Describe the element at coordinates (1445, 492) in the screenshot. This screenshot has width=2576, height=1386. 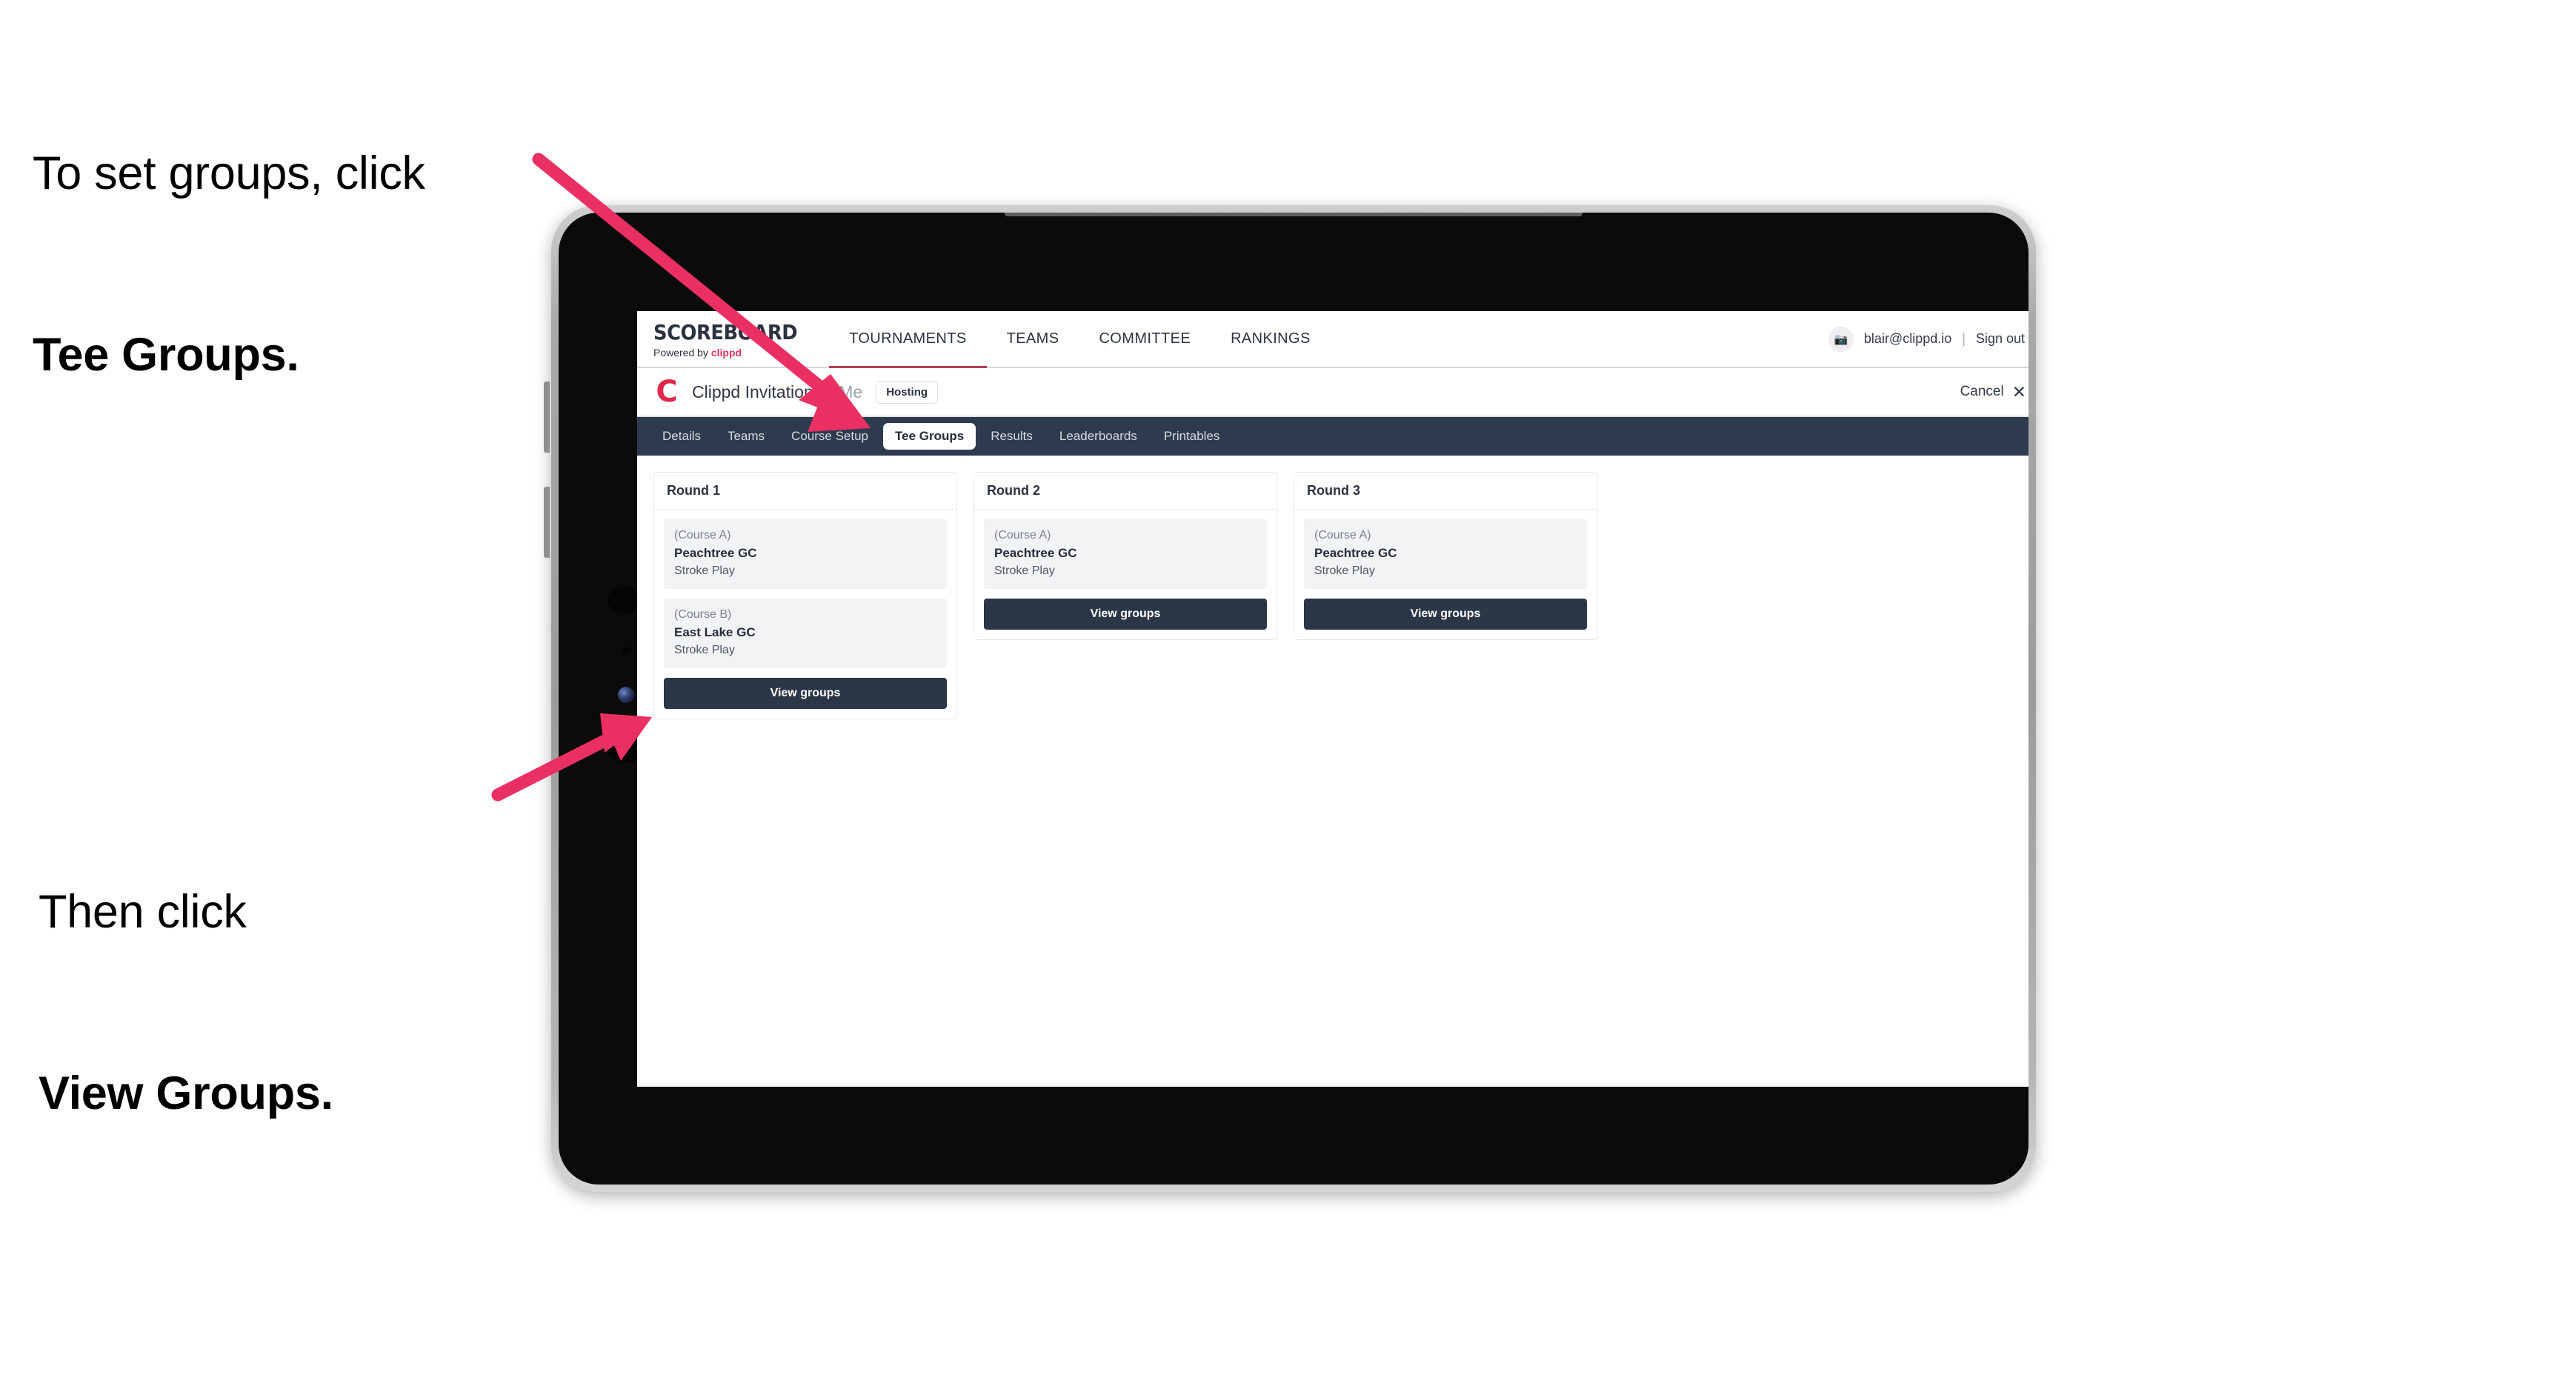
I see `round-3-title: Round 3` at that location.